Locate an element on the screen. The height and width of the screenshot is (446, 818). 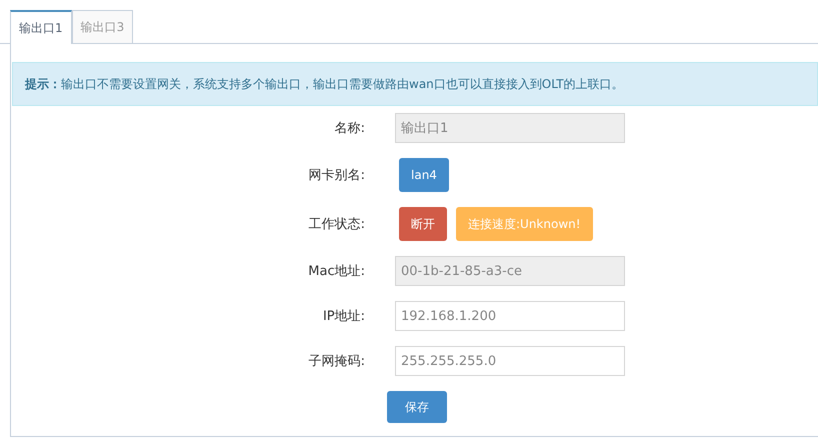
field-label: IP地址: is located at coordinates (343, 316).